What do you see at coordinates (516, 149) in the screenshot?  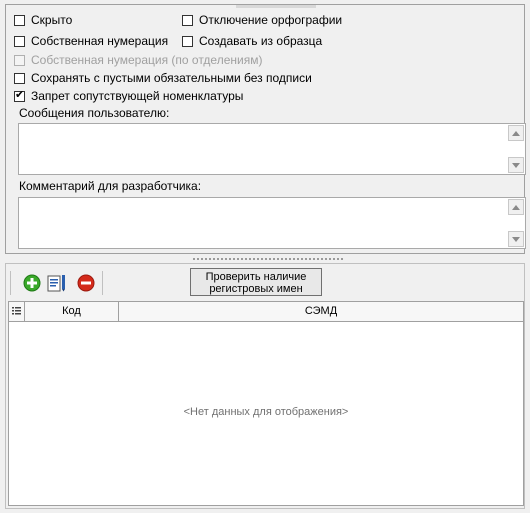 I see `user-messages-scrollbar` at bounding box center [516, 149].